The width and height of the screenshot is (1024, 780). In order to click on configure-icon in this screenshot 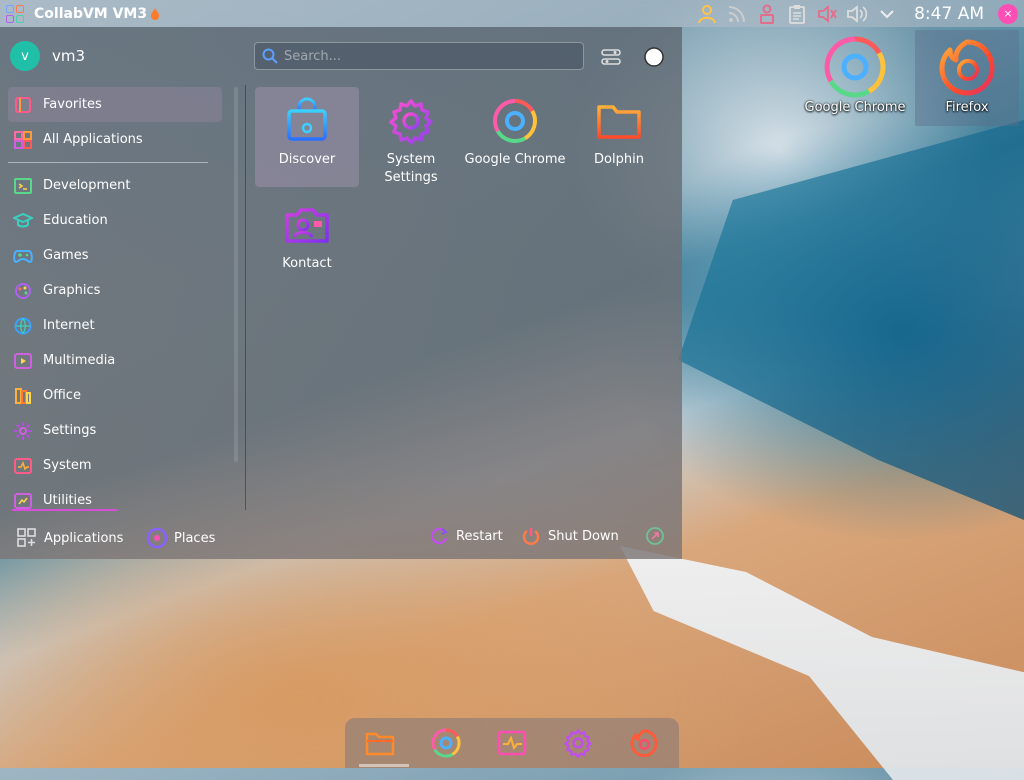, I will do `click(611, 57)`.